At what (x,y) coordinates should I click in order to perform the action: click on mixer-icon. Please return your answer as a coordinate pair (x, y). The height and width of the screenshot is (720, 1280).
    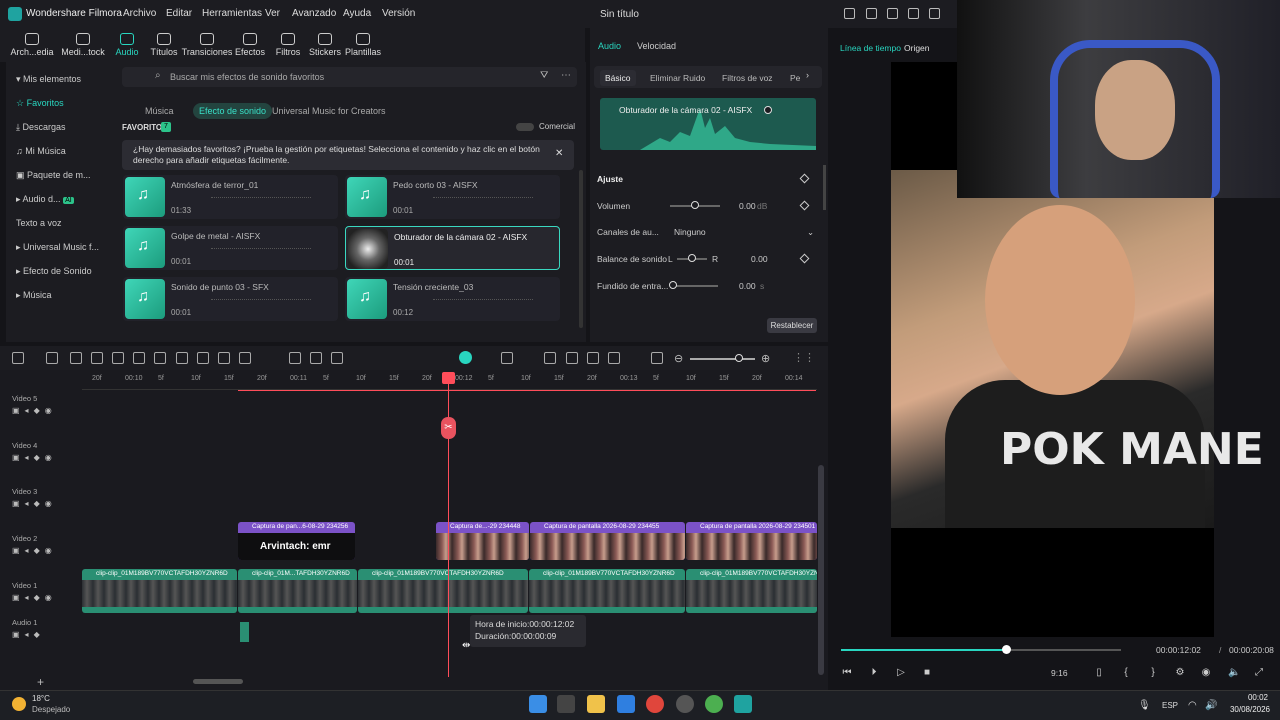
    Looking at the image, I should click on (614, 358).